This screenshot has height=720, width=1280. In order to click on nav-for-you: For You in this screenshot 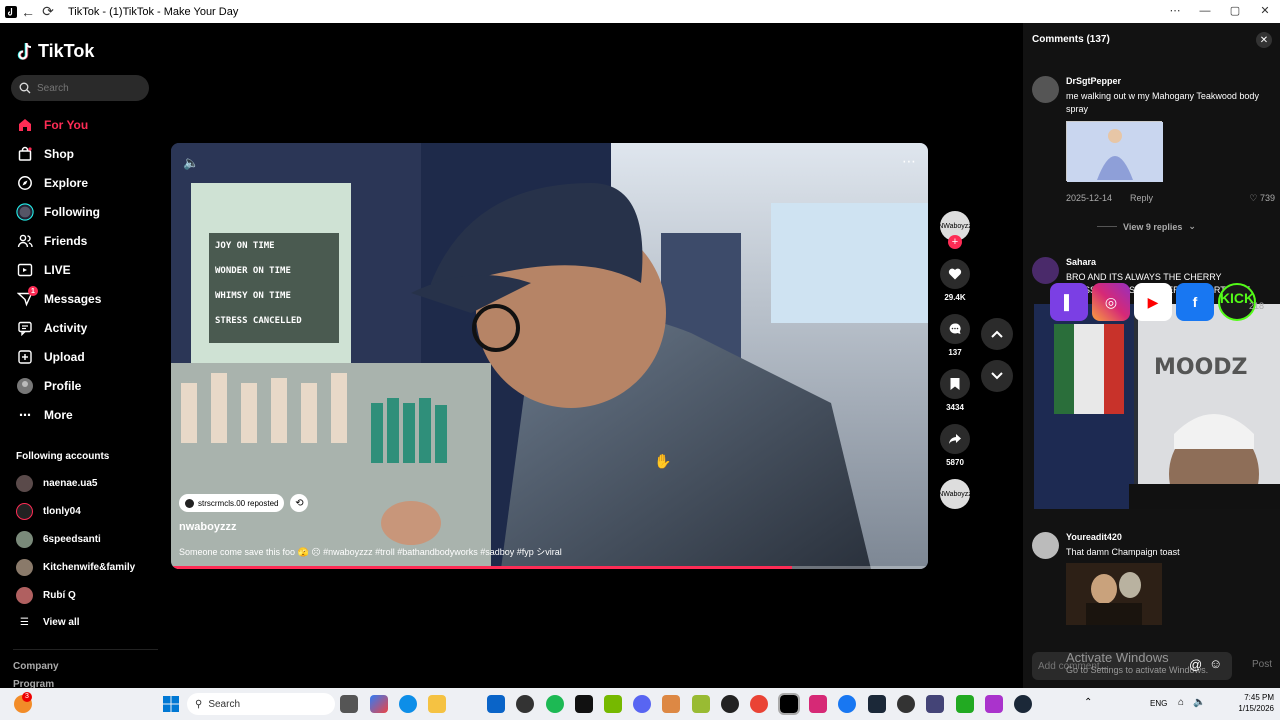, I will do `click(52, 125)`.